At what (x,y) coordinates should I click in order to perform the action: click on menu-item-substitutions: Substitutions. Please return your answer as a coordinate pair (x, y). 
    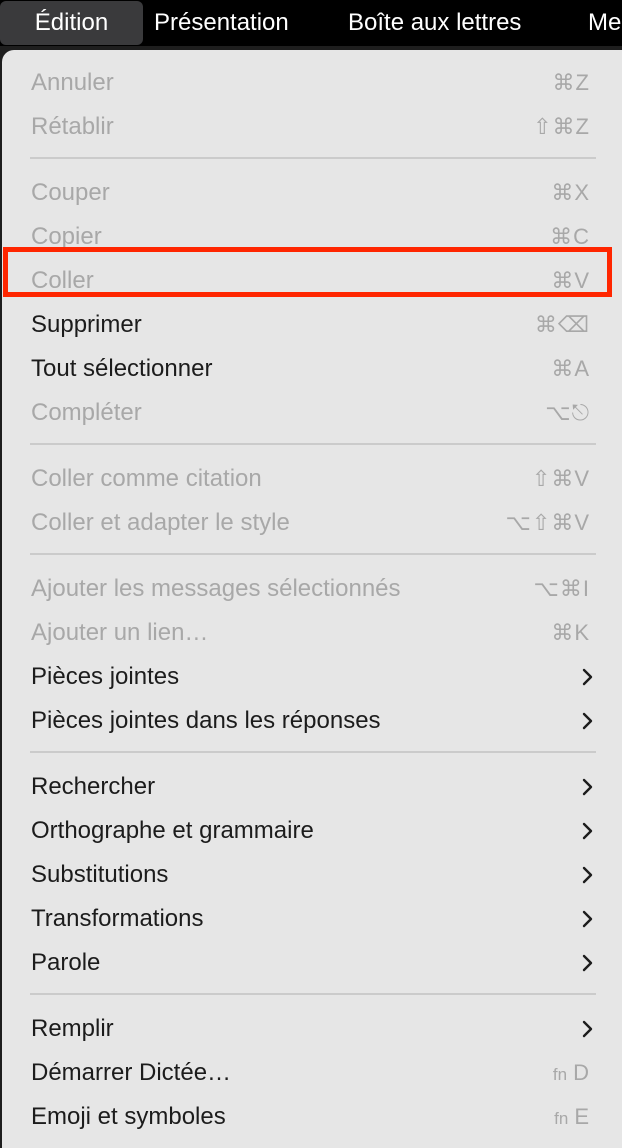
    Looking at the image, I should click on (312, 875).